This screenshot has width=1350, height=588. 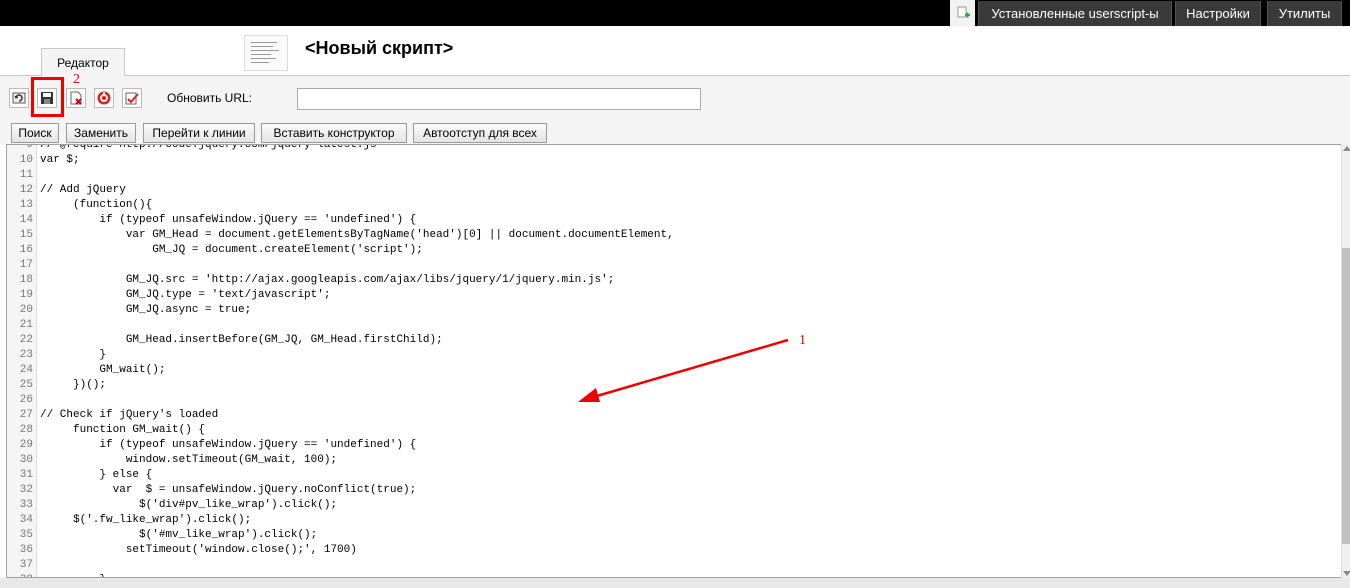 I want to click on scrollbar-thumb, so click(x=1346, y=396).